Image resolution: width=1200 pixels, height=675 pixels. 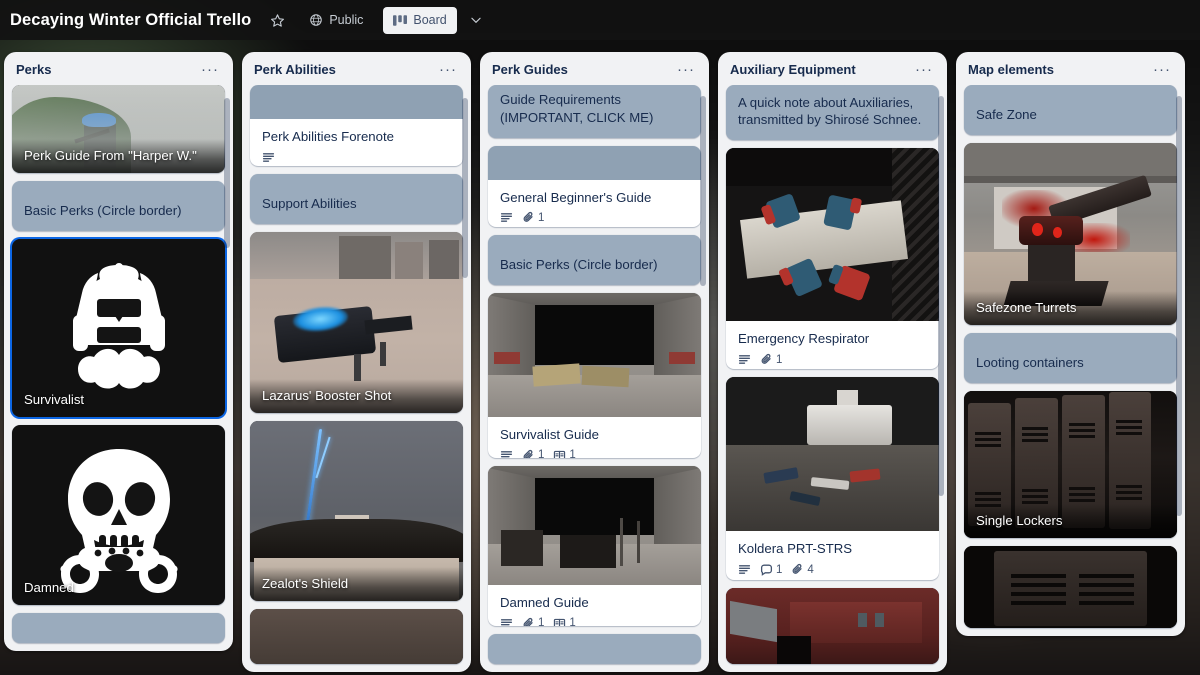 I want to click on card-title: Lazarus' Booster Shot, so click(x=356, y=395).